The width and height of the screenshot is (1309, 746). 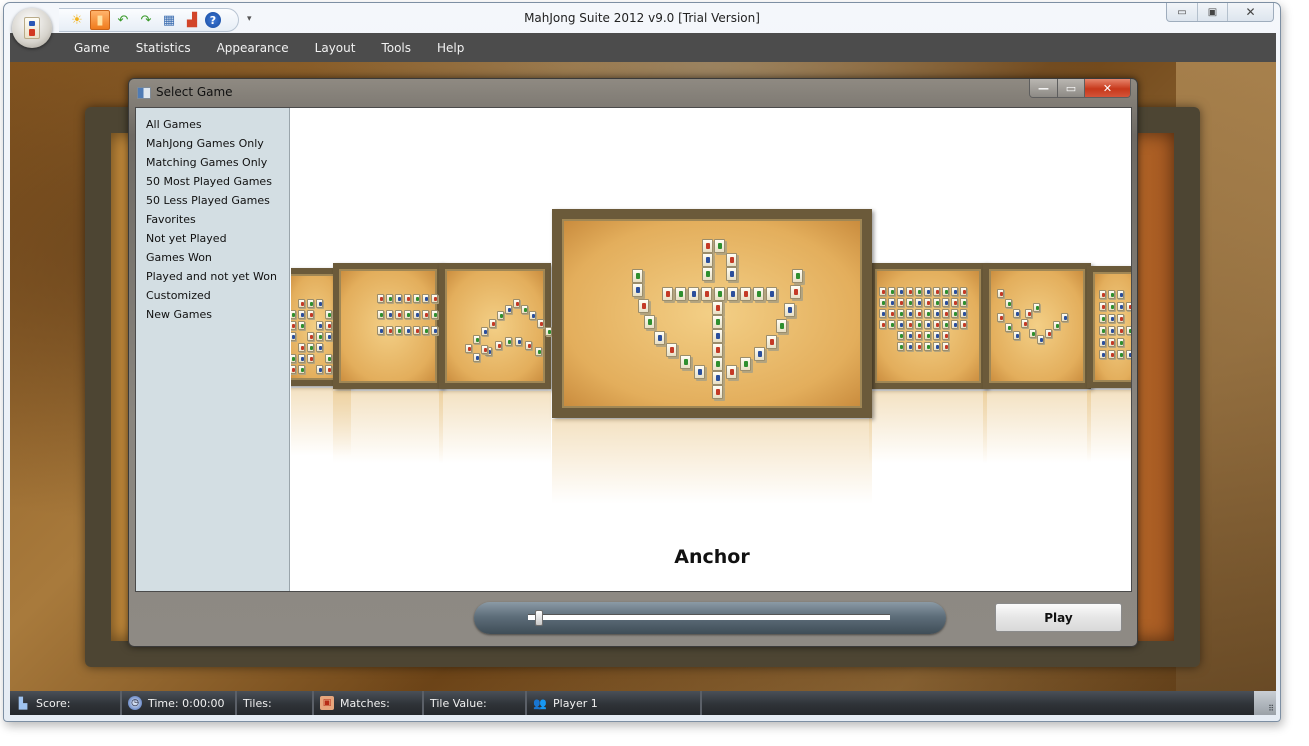 I want to click on slider-thumb, so click(x=538, y=618).